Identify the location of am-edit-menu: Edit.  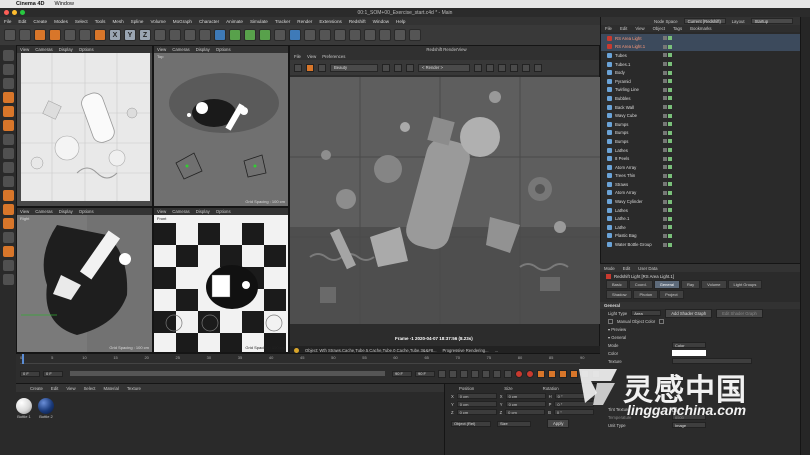
(626, 268).